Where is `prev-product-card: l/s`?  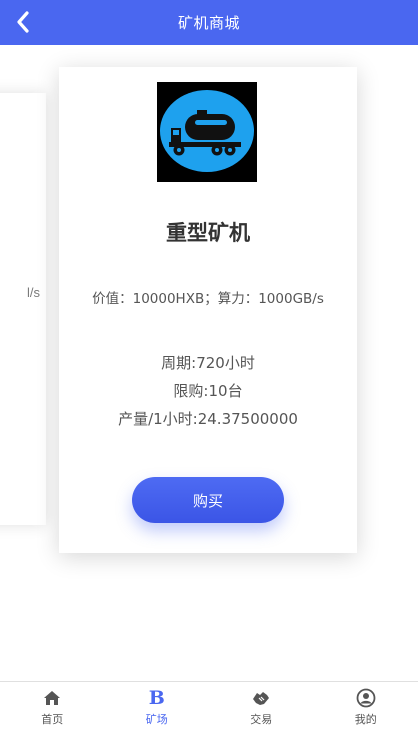 prev-product-card: l/s is located at coordinates (23, 309).